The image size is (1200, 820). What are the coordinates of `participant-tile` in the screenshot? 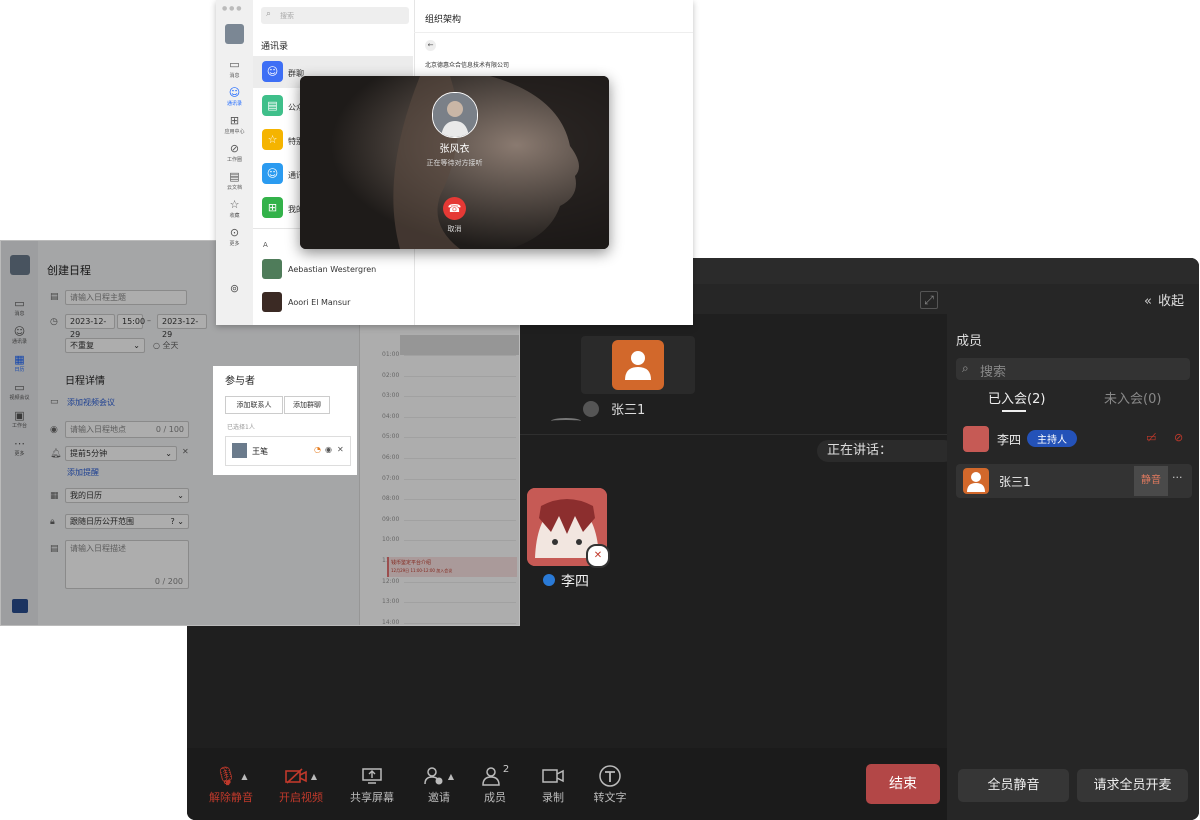 It's located at (638, 365).